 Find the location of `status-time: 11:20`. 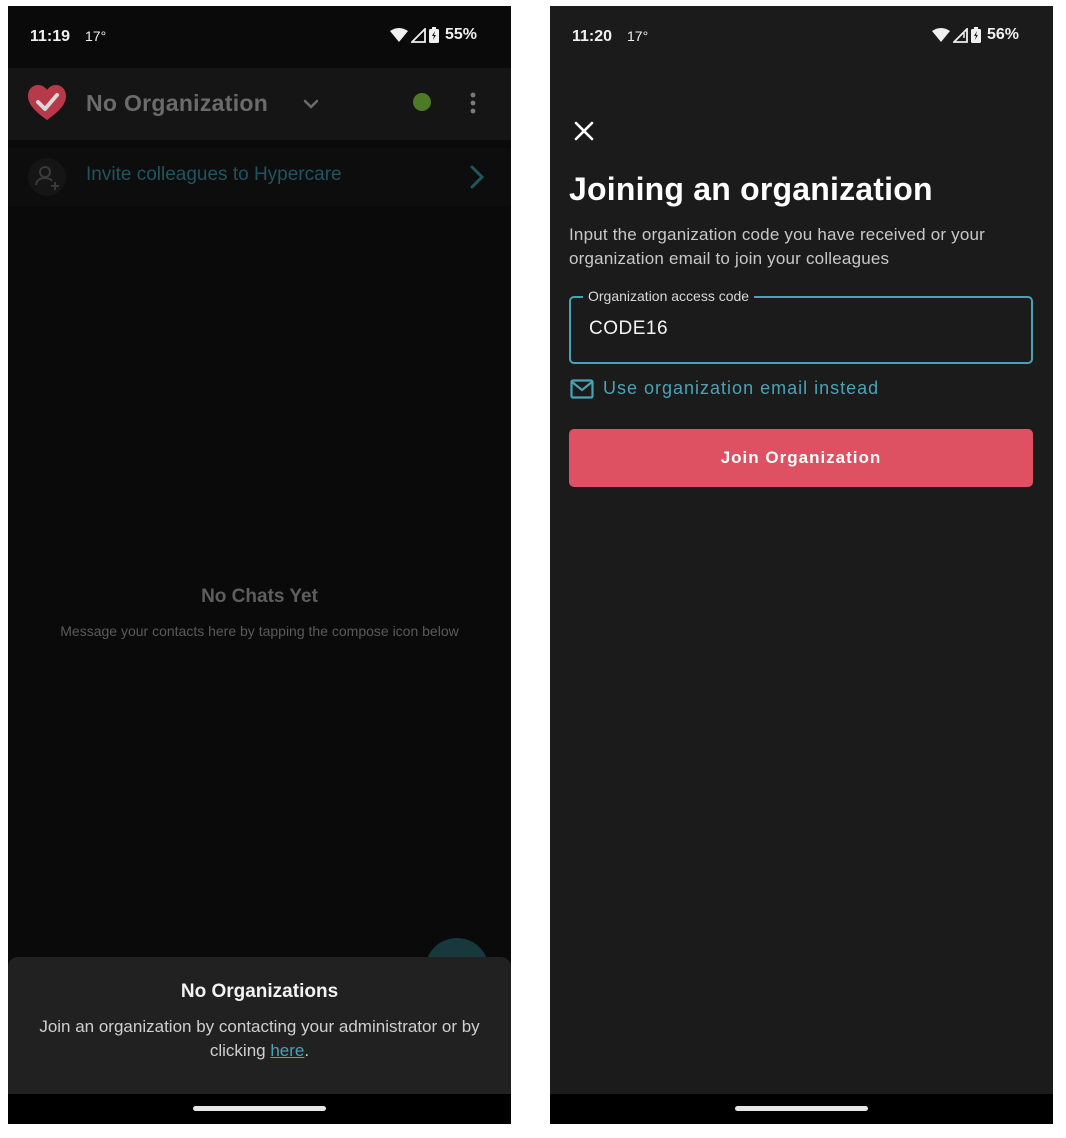

status-time: 11:20 is located at coordinates (592, 36).